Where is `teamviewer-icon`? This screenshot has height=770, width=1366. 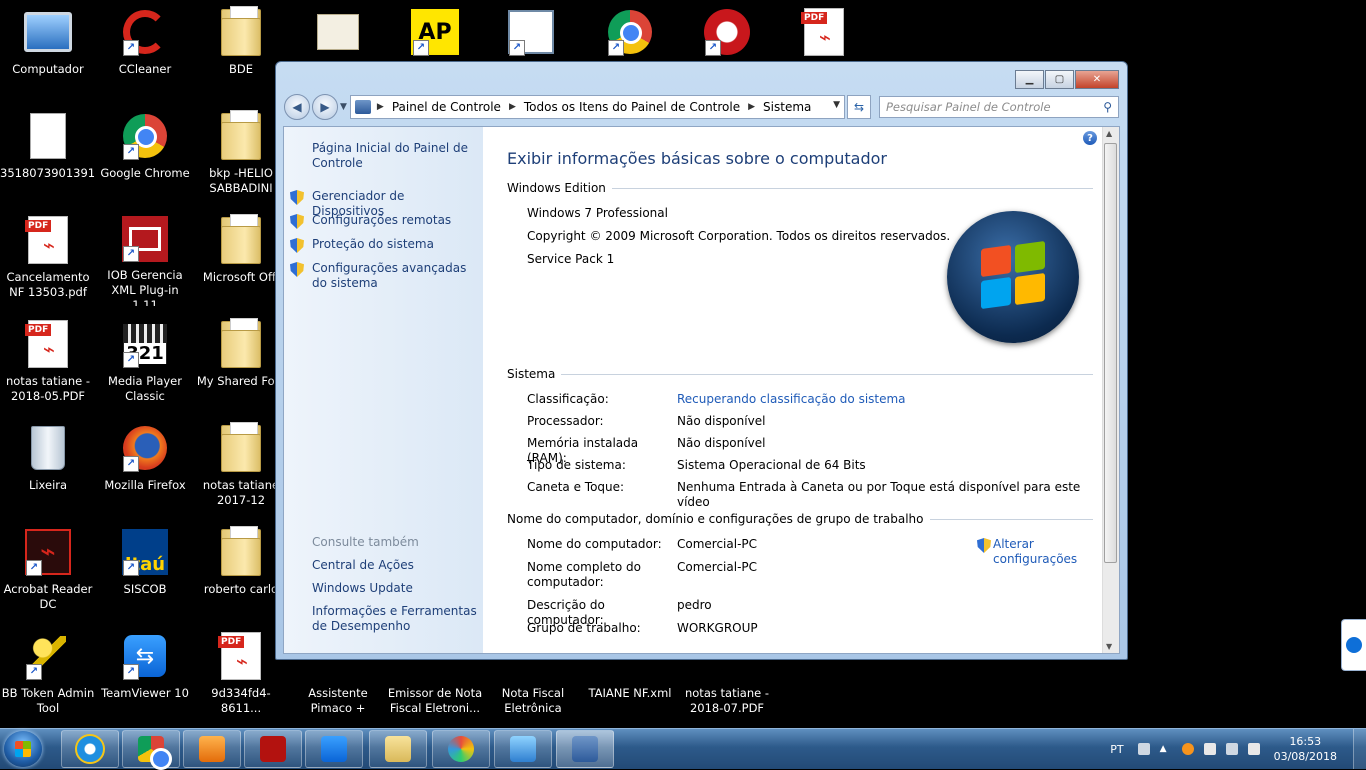
teamviewer-icon is located at coordinates (1354, 645).